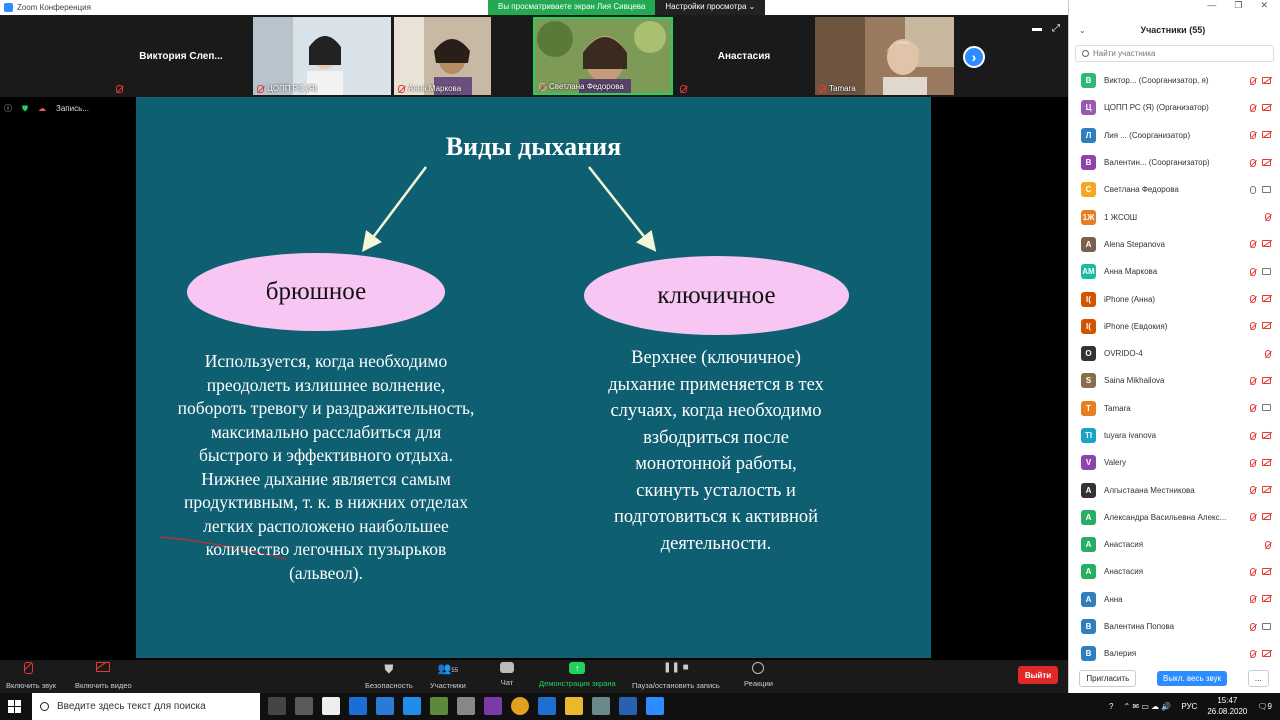 The image size is (1280, 720). What do you see at coordinates (1174, 626) in the screenshot?
I see `participant-row: В Валентина Попова` at bounding box center [1174, 626].